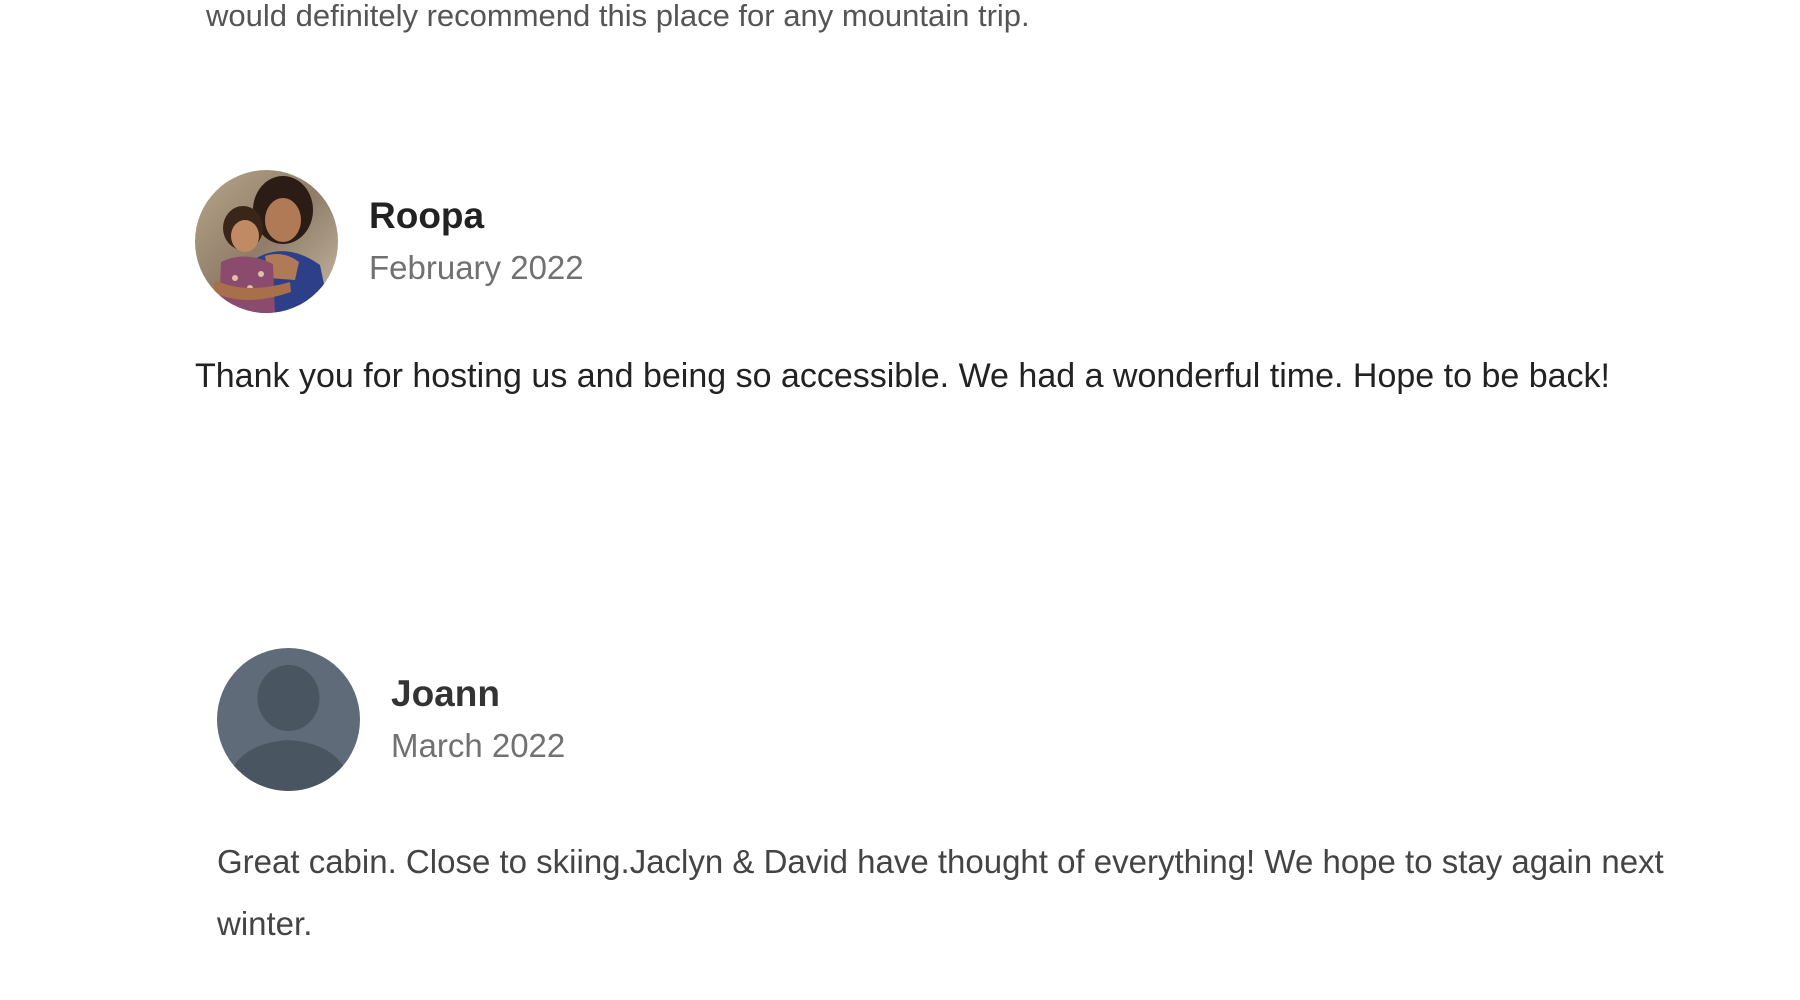 The width and height of the screenshot is (1800, 1000). What do you see at coordinates (478, 745) in the screenshot?
I see `review-date: March 2022` at bounding box center [478, 745].